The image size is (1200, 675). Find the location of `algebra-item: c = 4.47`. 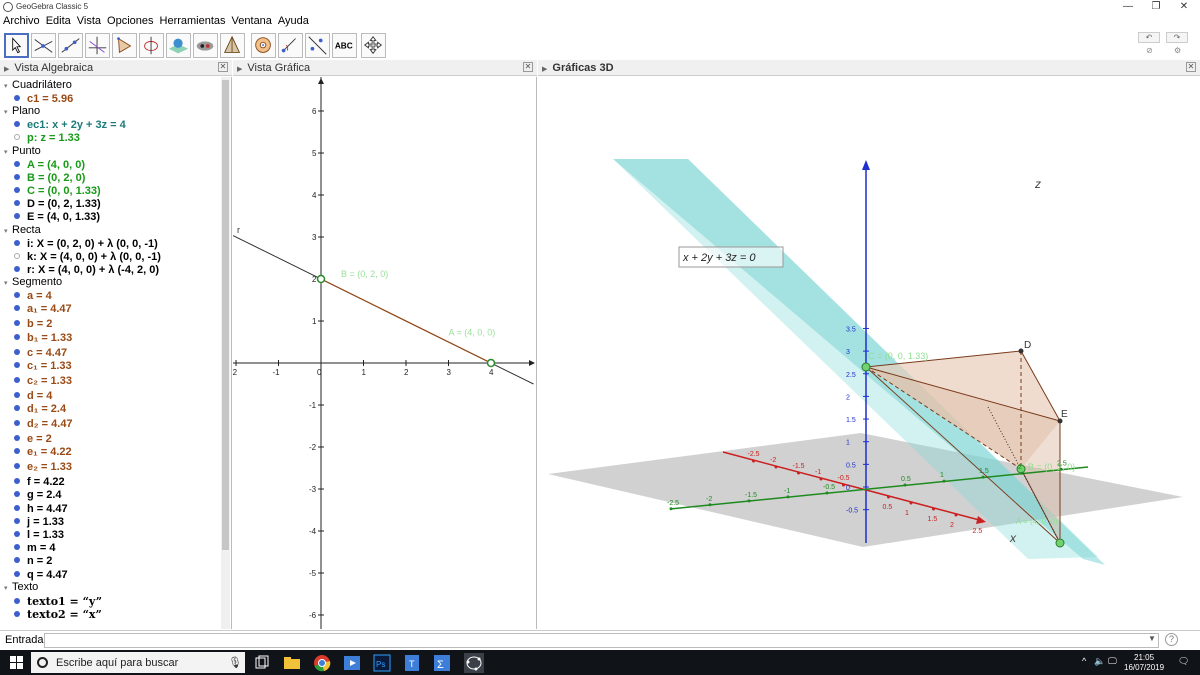

algebra-item: c = 4.47 is located at coordinates (40, 353).